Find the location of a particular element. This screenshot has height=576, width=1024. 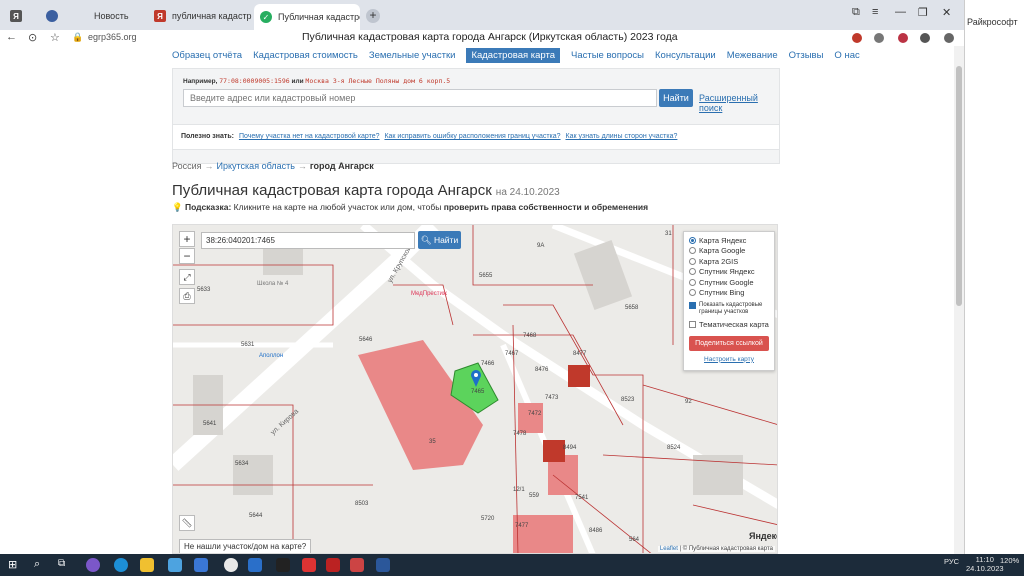

store-icon is located at coordinates (175, 565).